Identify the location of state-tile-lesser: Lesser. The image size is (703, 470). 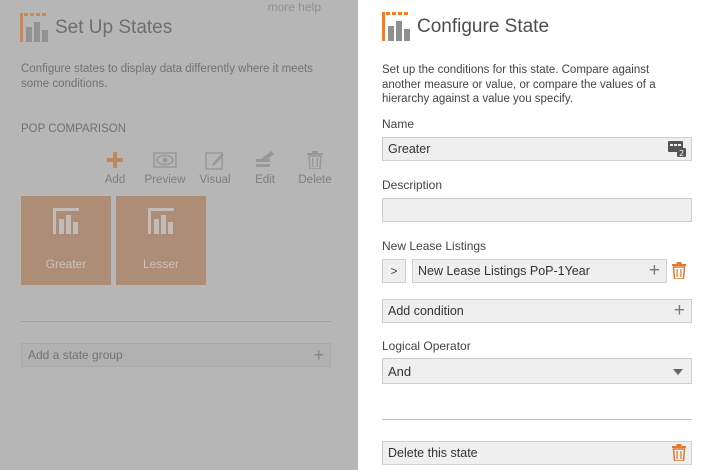
(161, 240).